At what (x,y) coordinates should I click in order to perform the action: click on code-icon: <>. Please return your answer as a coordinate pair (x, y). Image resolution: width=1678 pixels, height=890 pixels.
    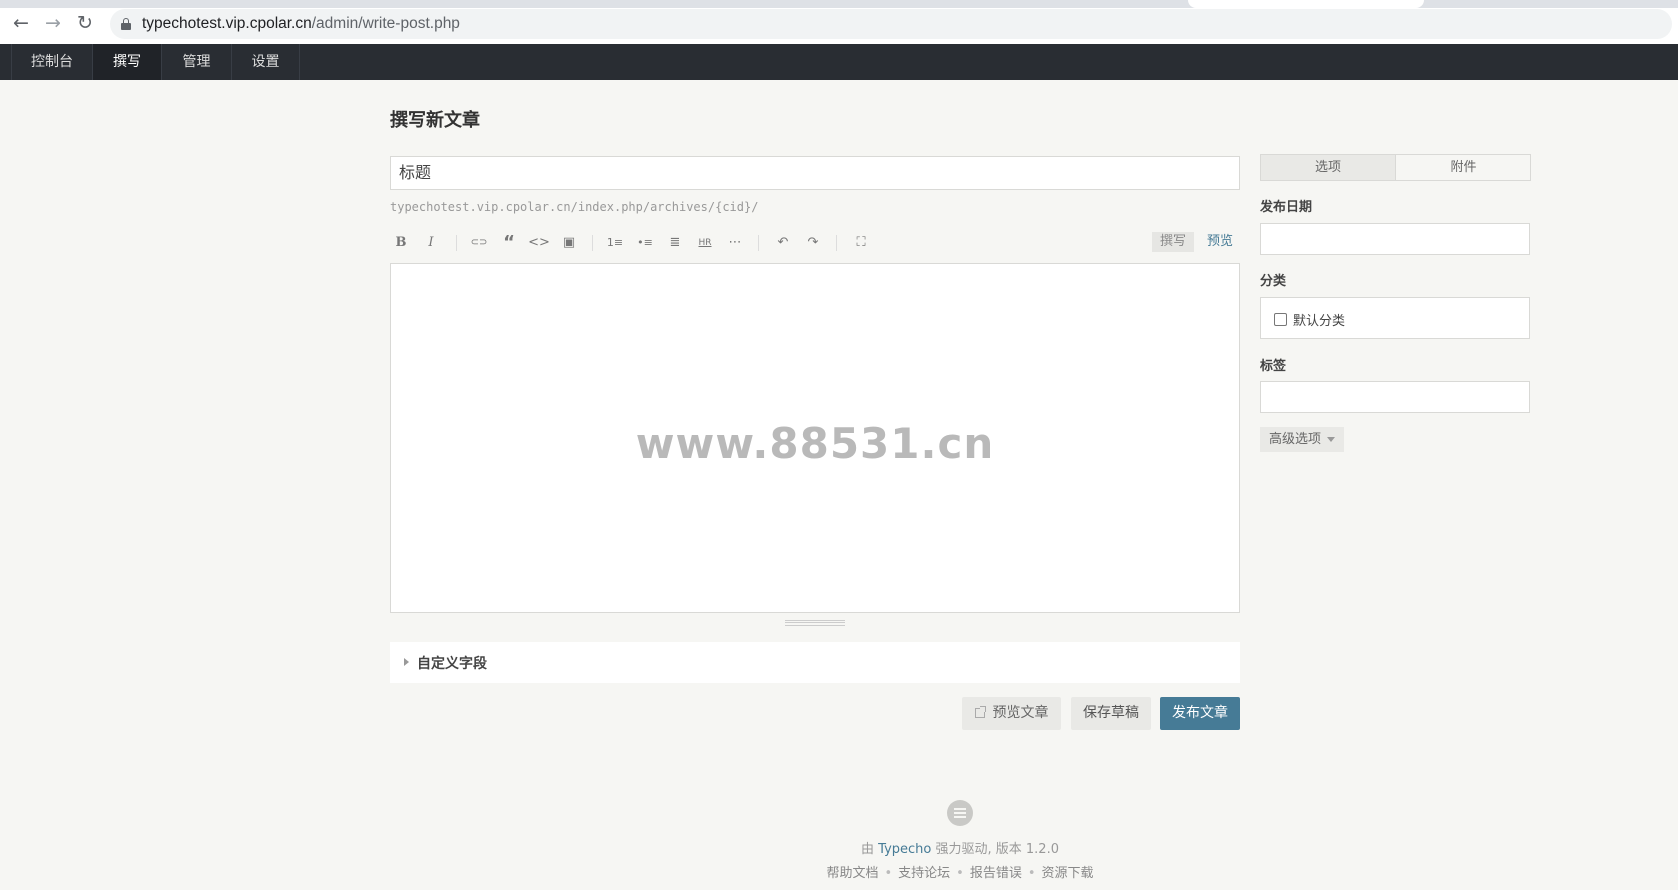
    Looking at the image, I should click on (539, 243).